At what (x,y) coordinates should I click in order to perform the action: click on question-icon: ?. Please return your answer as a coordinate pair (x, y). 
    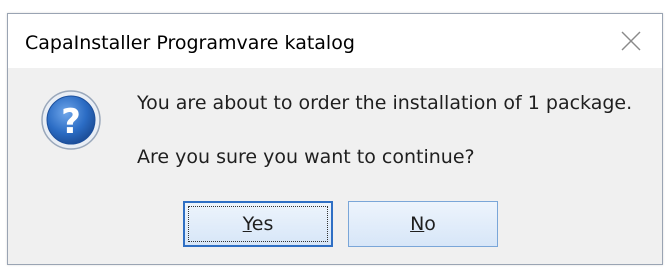
    Looking at the image, I should click on (71, 120).